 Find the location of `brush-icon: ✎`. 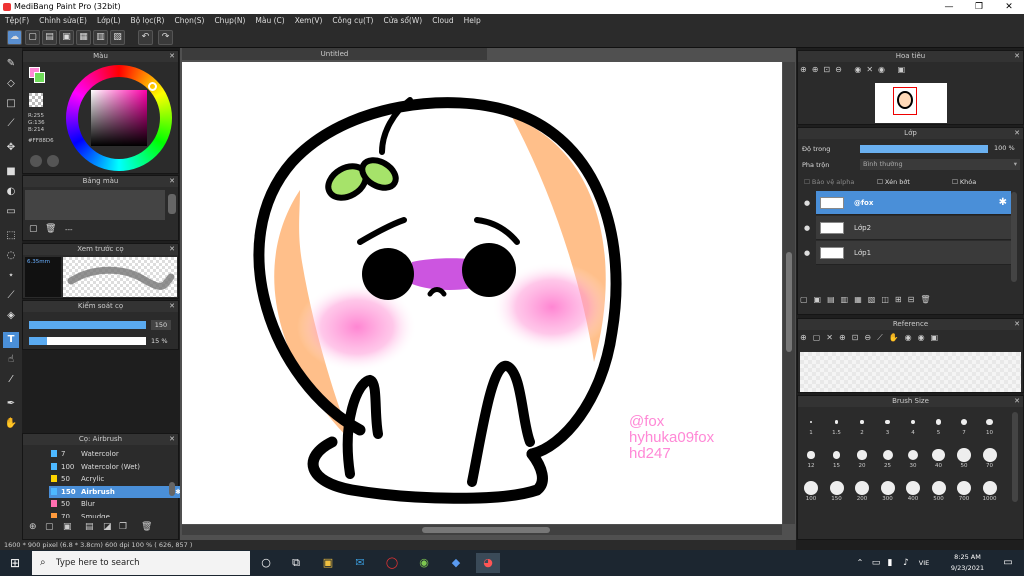

brush-icon: ✎ is located at coordinates (11, 64).